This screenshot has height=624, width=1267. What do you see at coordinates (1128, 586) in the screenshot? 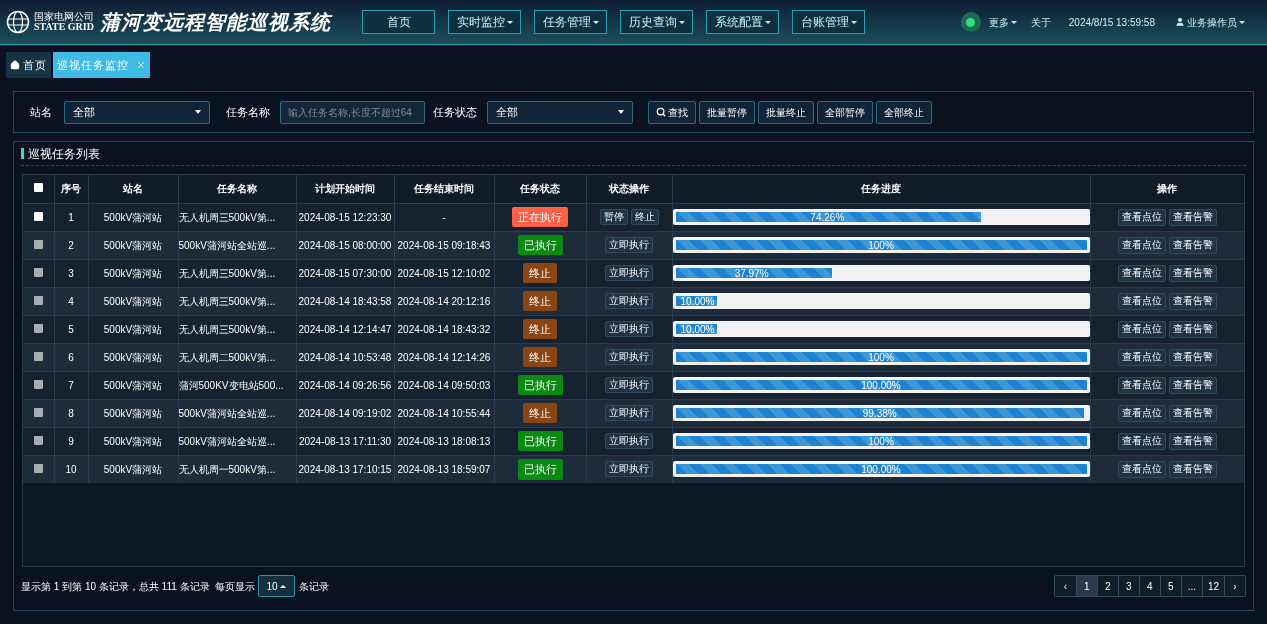
I see `pagination-button: 3` at bounding box center [1128, 586].